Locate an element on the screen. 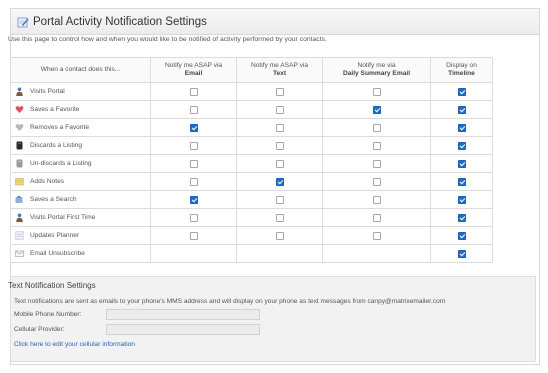 The width and height of the screenshot is (548, 373). table-row: Saves a Search is located at coordinates (251, 199).